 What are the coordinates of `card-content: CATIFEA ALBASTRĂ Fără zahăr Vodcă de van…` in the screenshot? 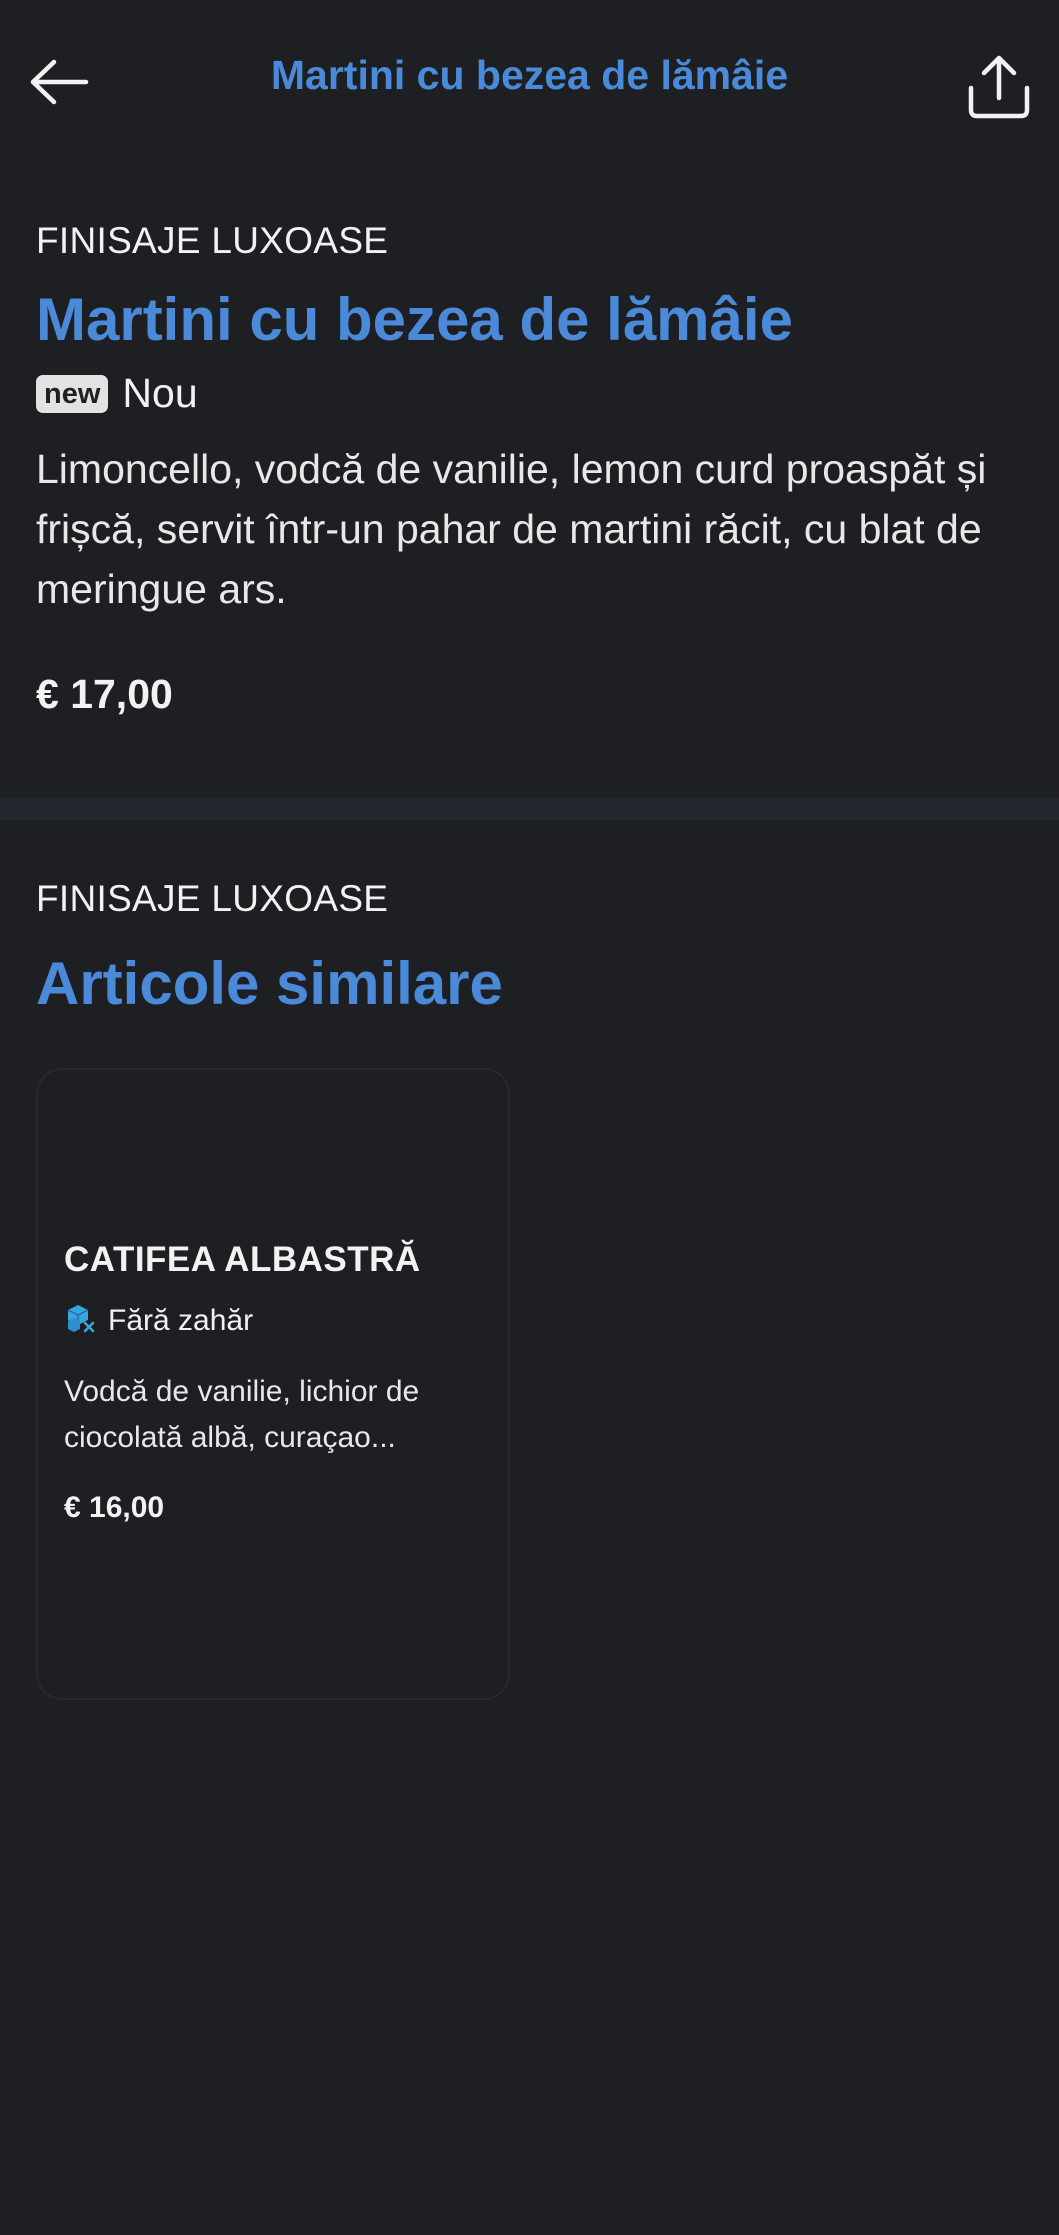 It's located at (276, 1382).